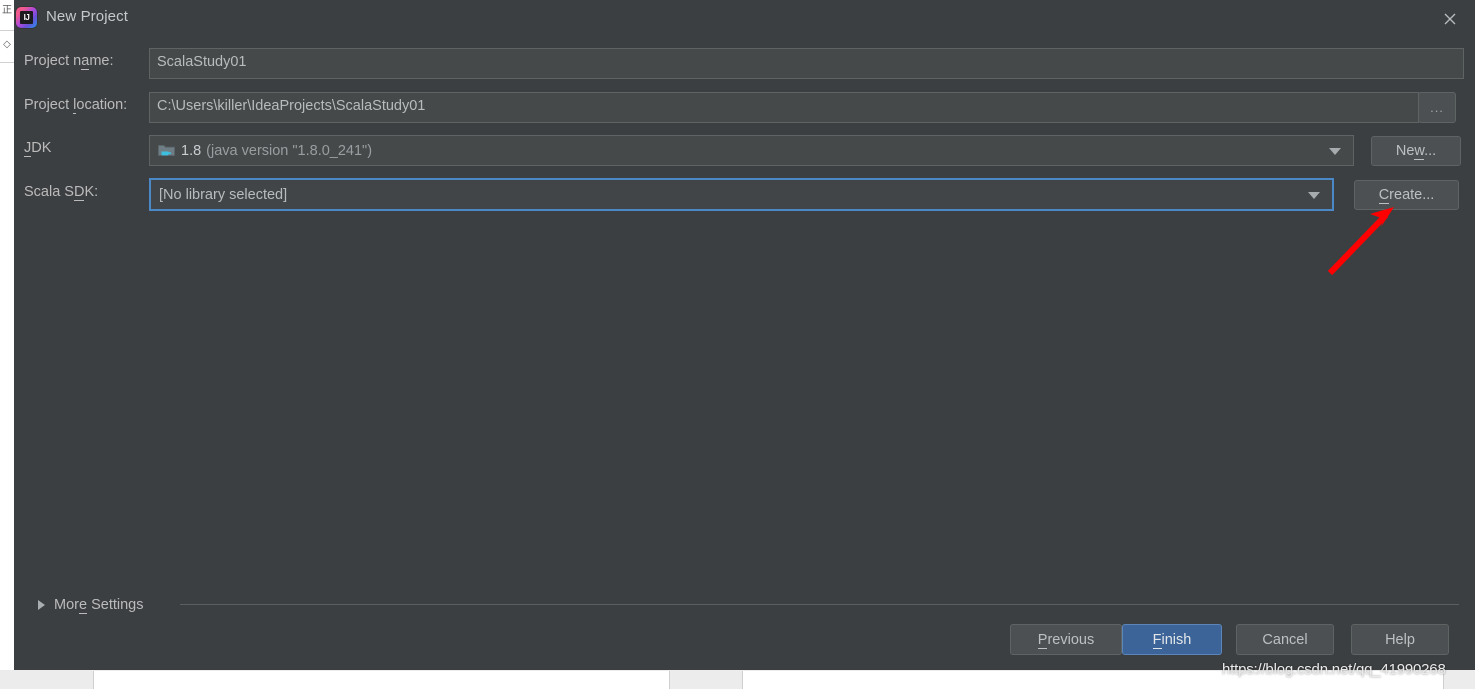 The height and width of the screenshot is (689, 1475). Describe the element at coordinates (166, 150) in the screenshot. I see `jdk-folder-icon` at that location.